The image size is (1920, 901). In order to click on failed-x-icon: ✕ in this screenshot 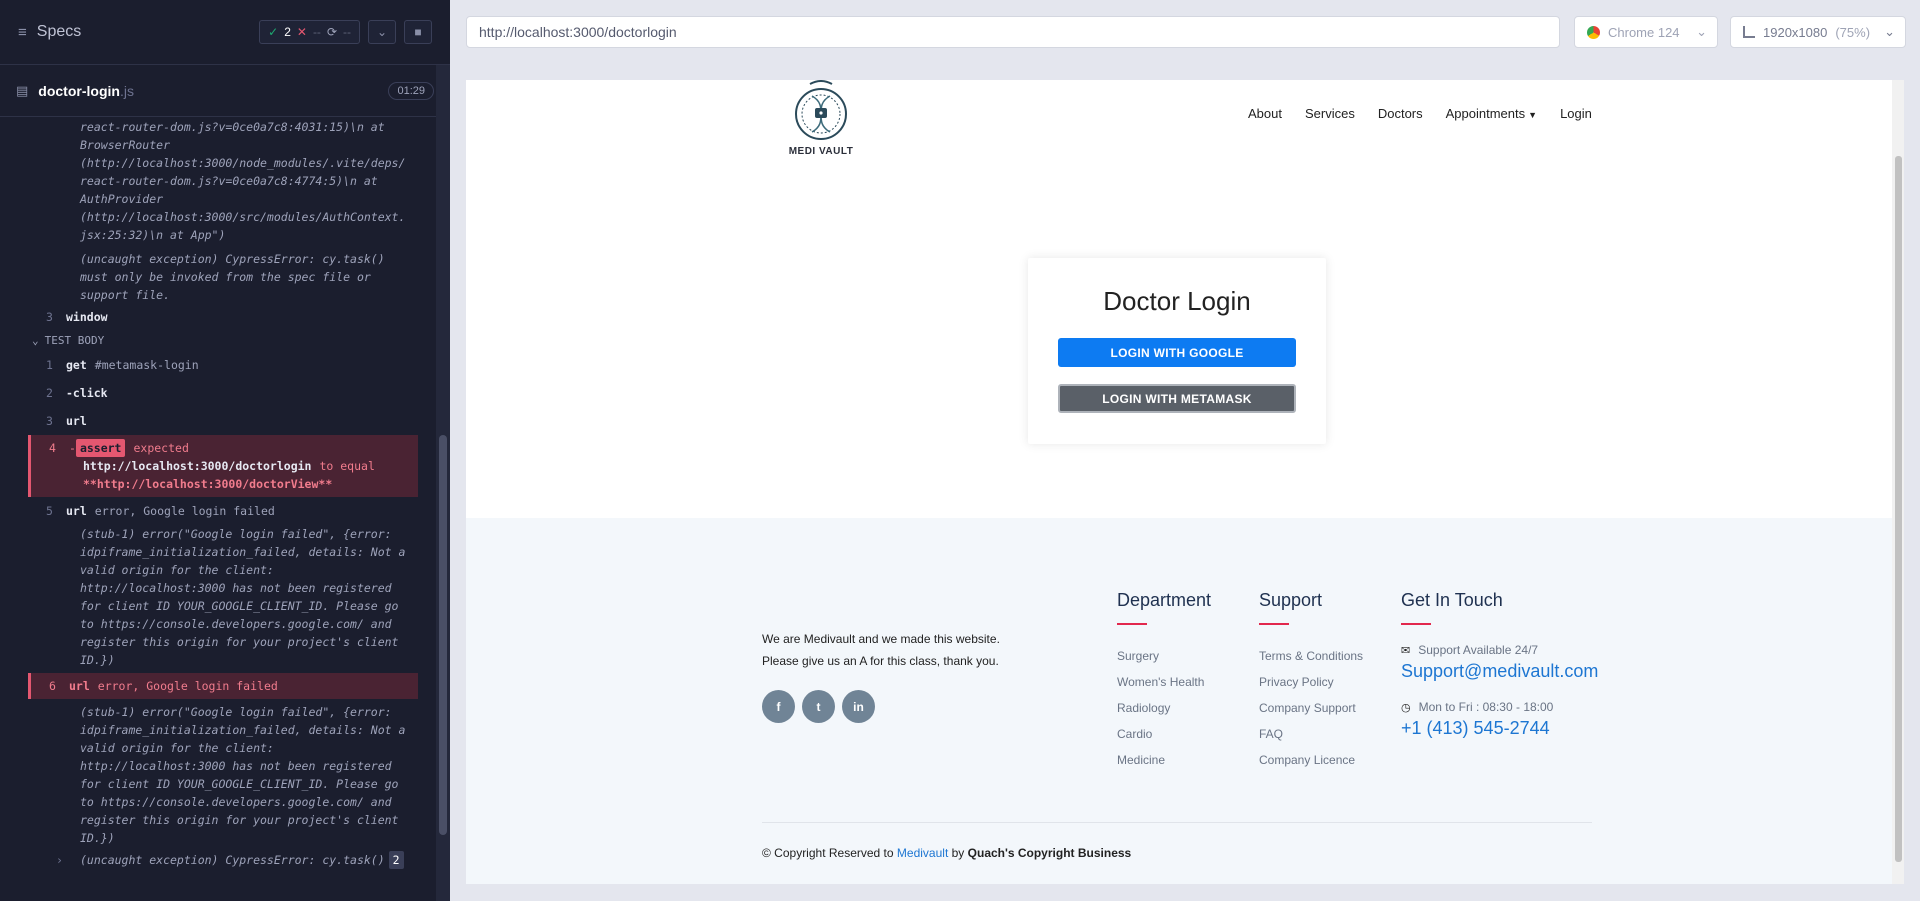, I will do `click(301, 32)`.